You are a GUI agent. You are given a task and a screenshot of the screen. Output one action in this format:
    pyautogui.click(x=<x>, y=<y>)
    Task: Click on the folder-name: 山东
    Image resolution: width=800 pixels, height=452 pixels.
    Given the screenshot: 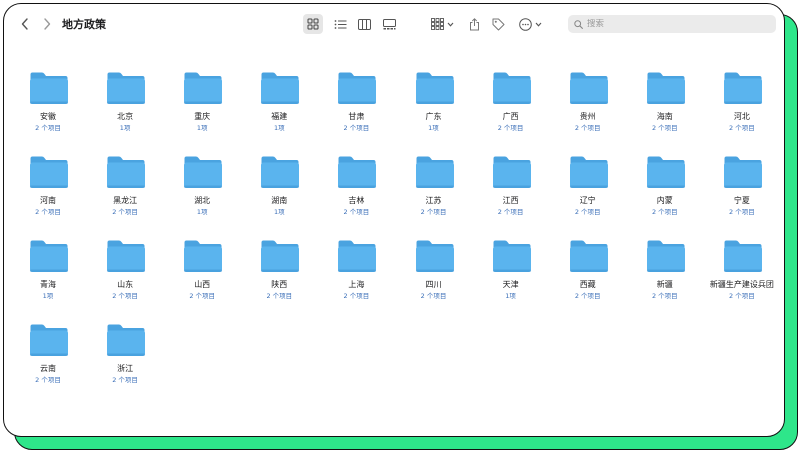 What is the action you would take?
    pyautogui.click(x=125, y=284)
    